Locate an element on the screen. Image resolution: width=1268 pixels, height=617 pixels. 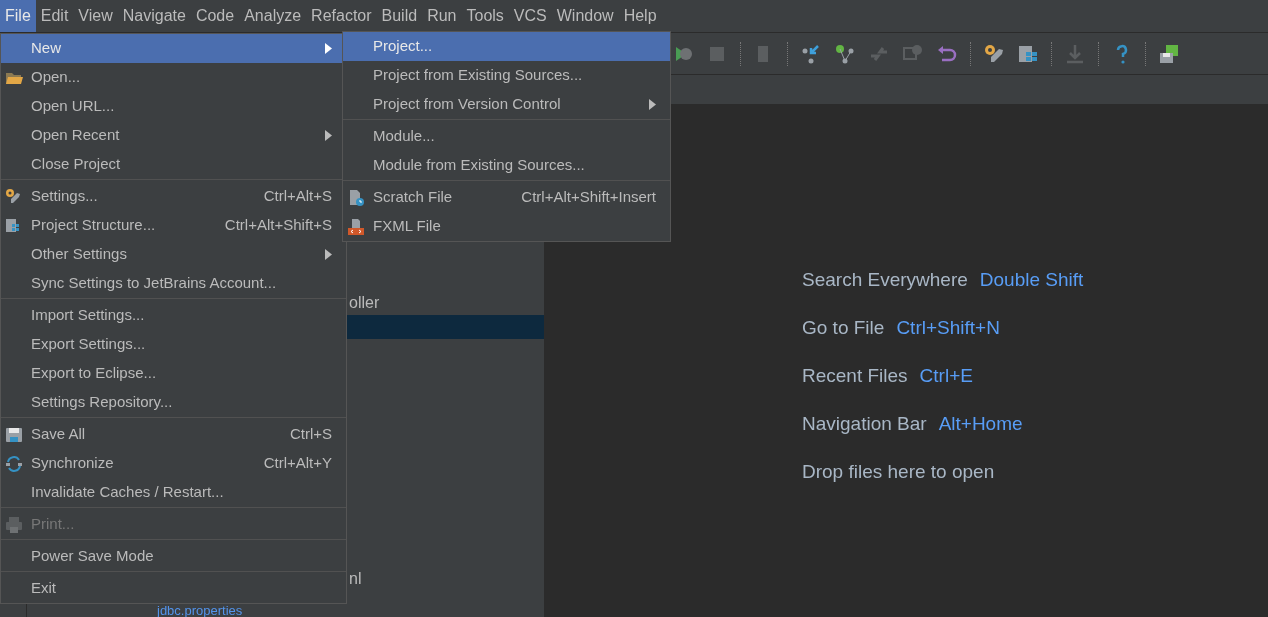
download-icon is located at coordinates (1075, 53).